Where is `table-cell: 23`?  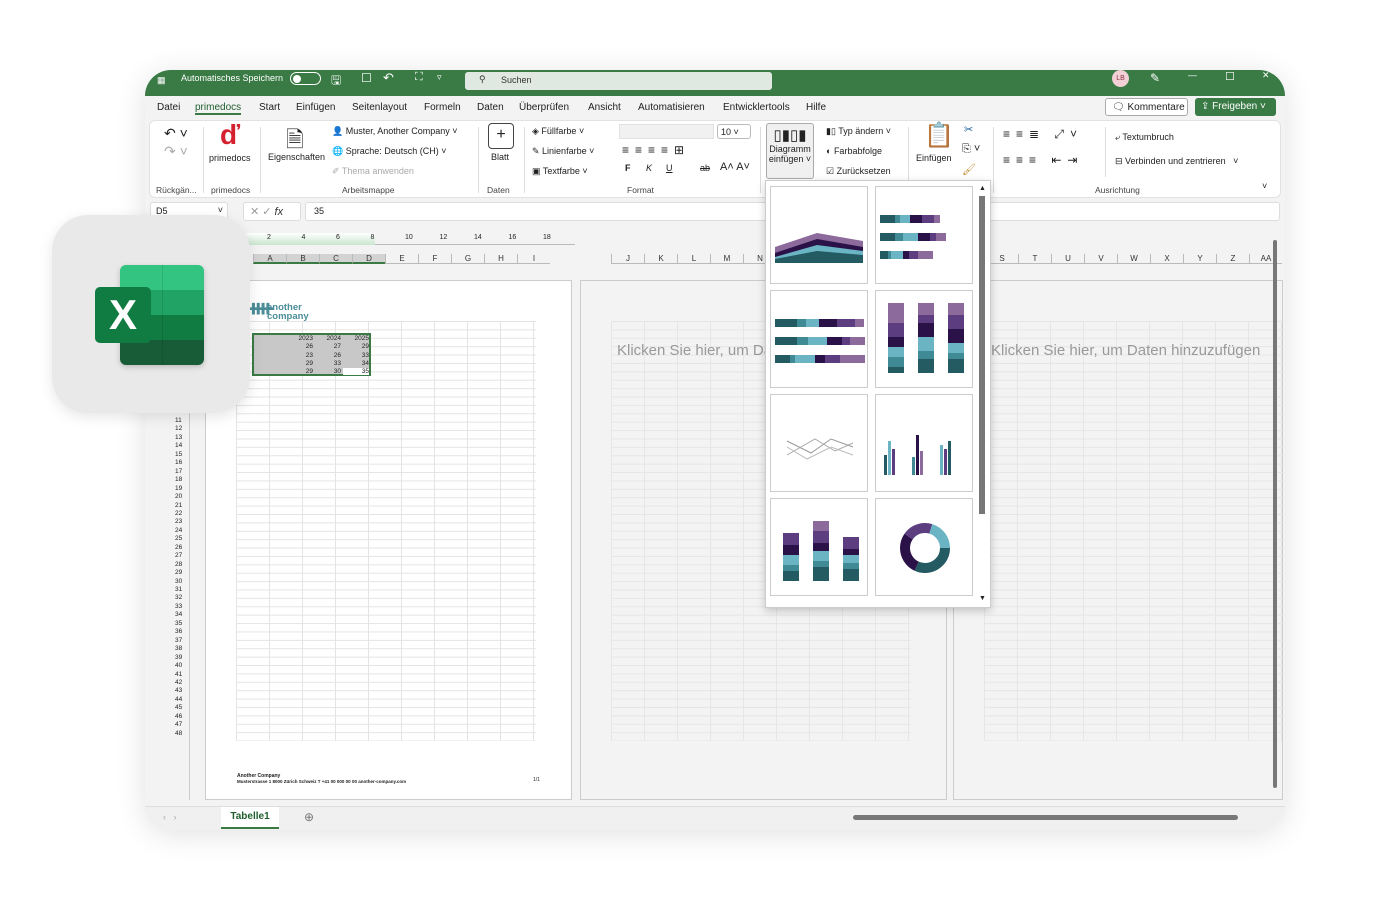 table-cell: 23 is located at coordinates (300, 355).